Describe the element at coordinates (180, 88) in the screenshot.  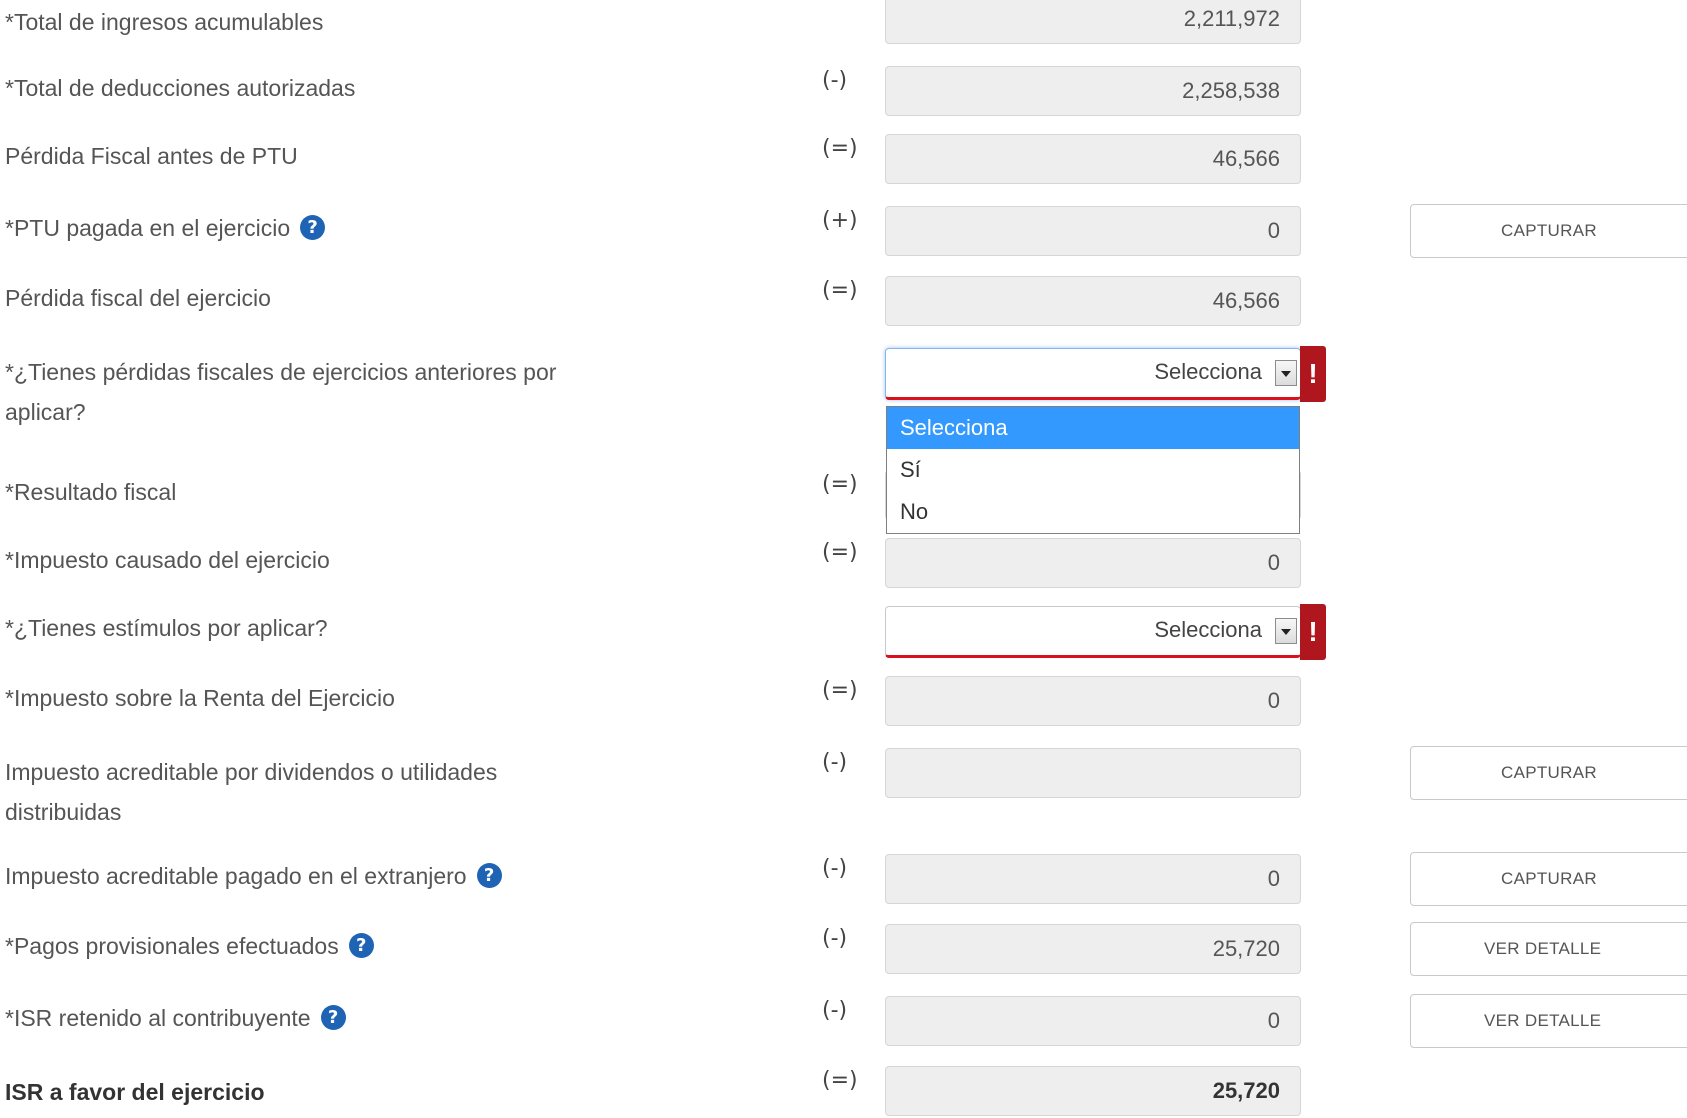
I see `label-total-deducciones: *Total de deducciones autorizadas` at that location.